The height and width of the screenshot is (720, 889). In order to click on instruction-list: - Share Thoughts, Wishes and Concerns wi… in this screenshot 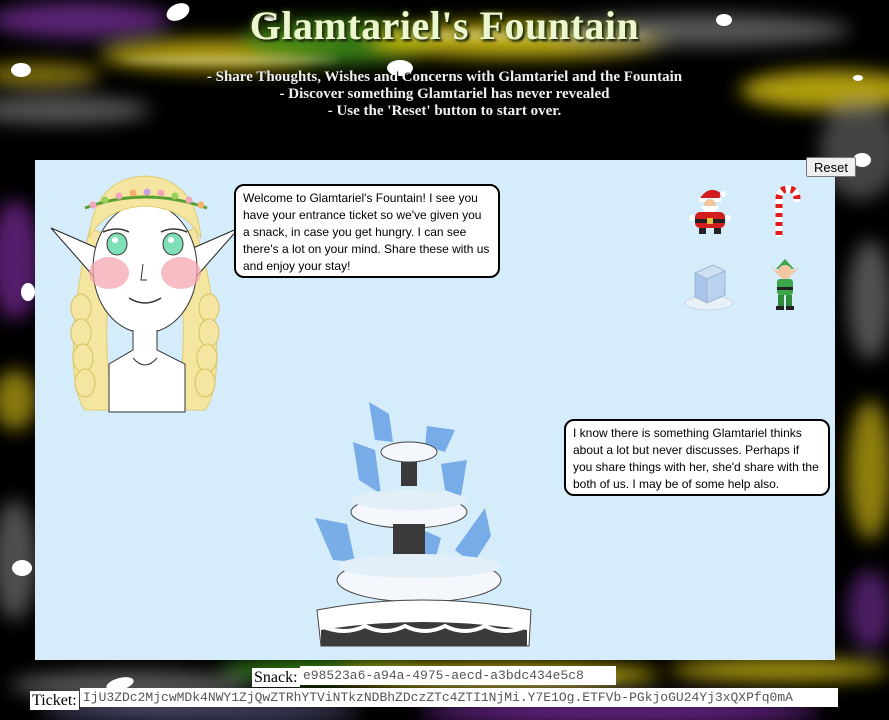, I will do `click(444, 94)`.